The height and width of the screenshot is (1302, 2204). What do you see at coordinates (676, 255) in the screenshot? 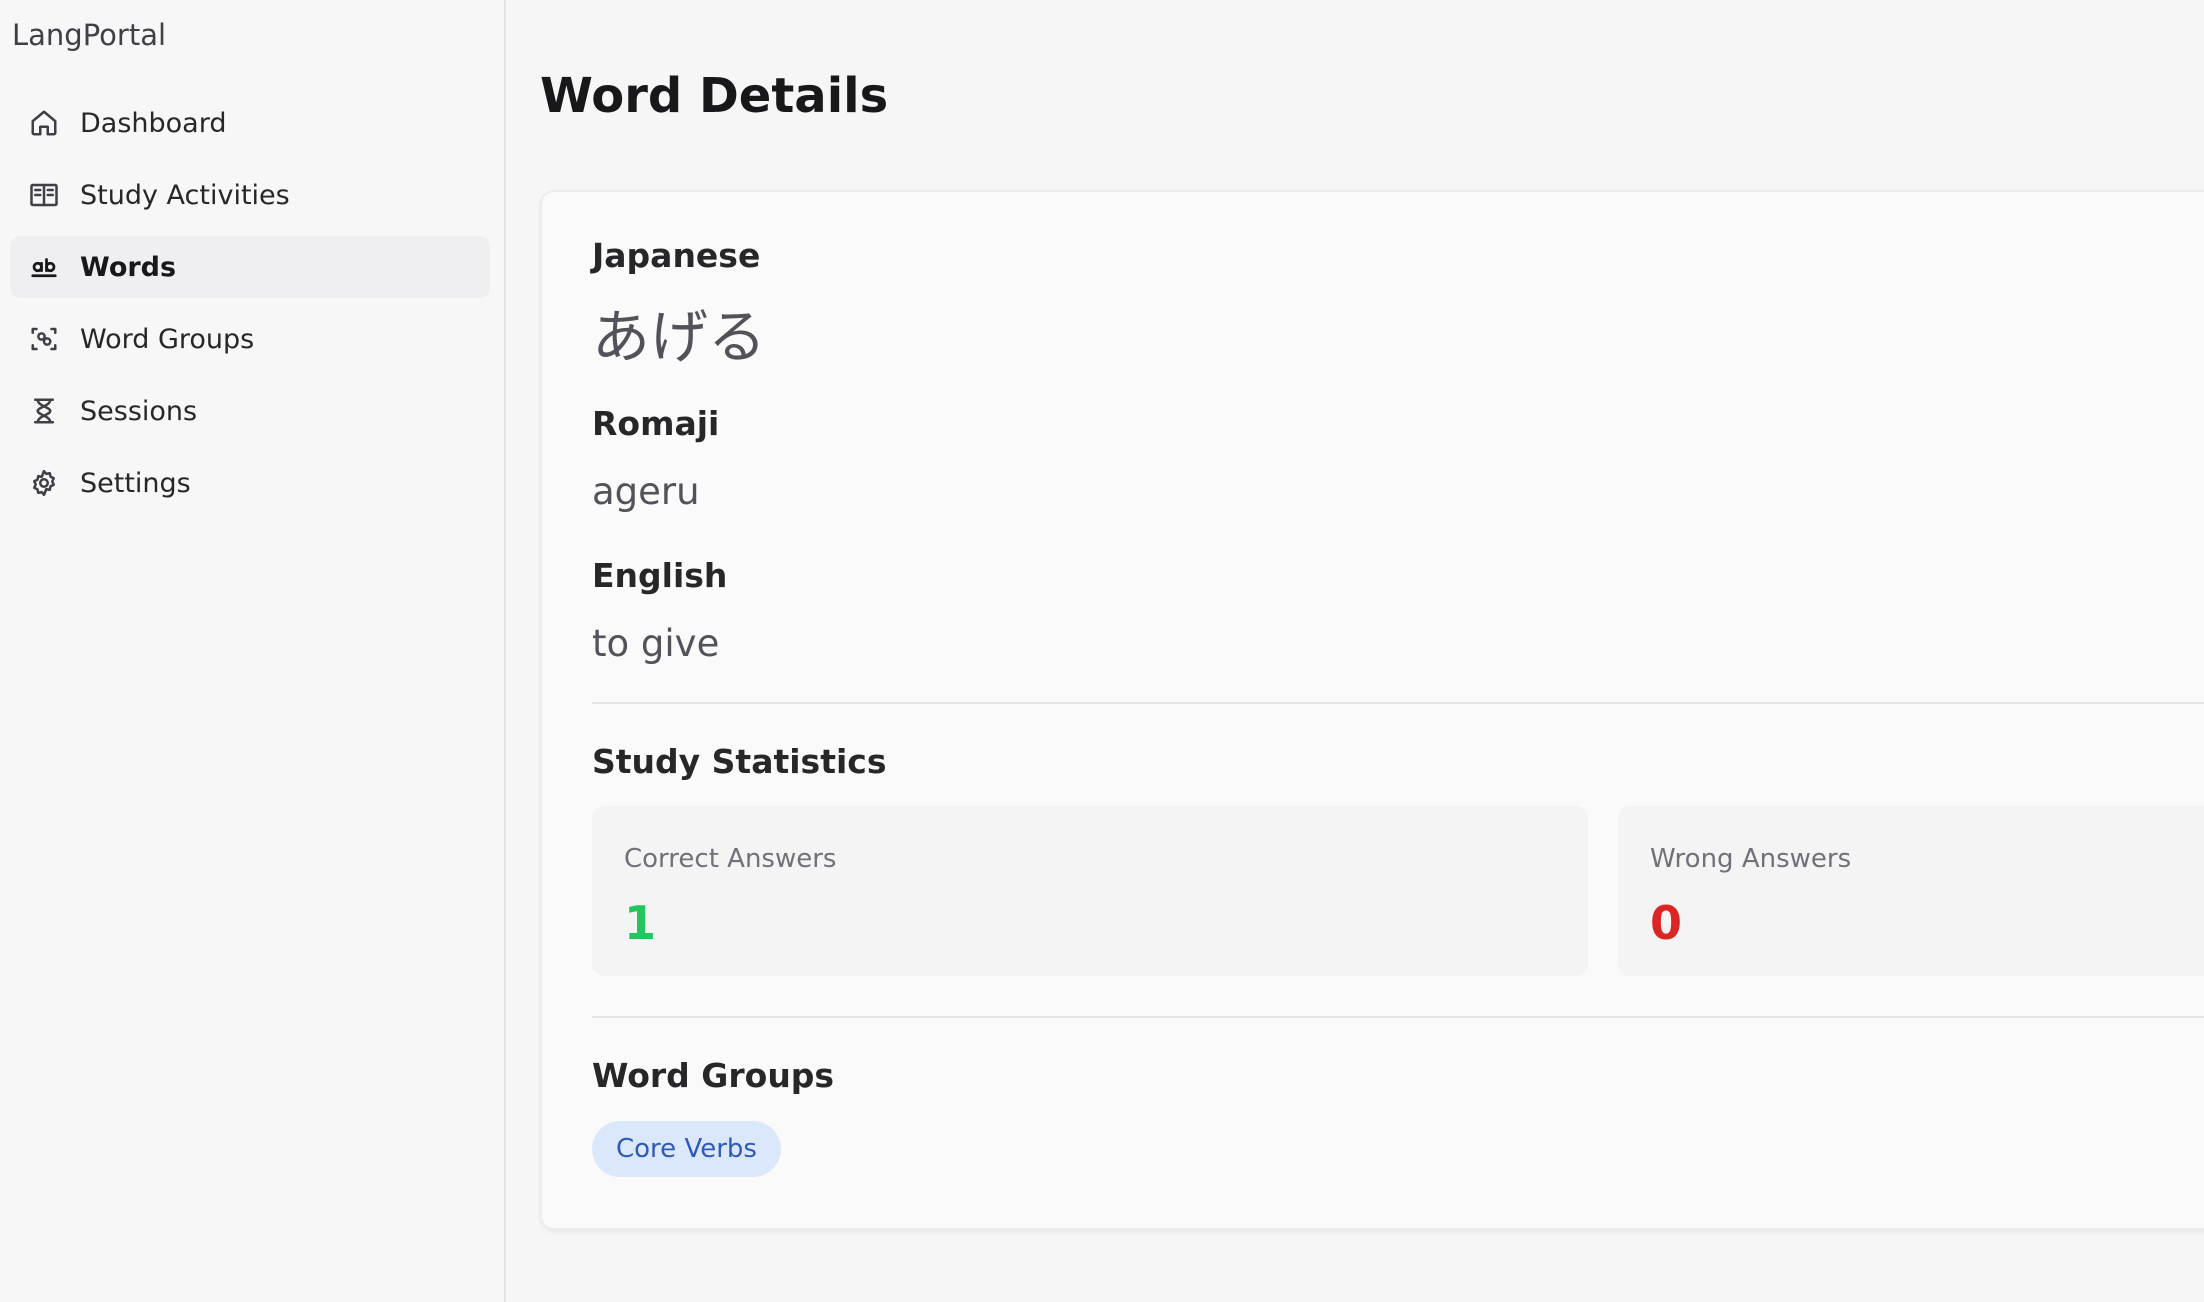
I see `japanese-label: Japanese` at bounding box center [676, 255].